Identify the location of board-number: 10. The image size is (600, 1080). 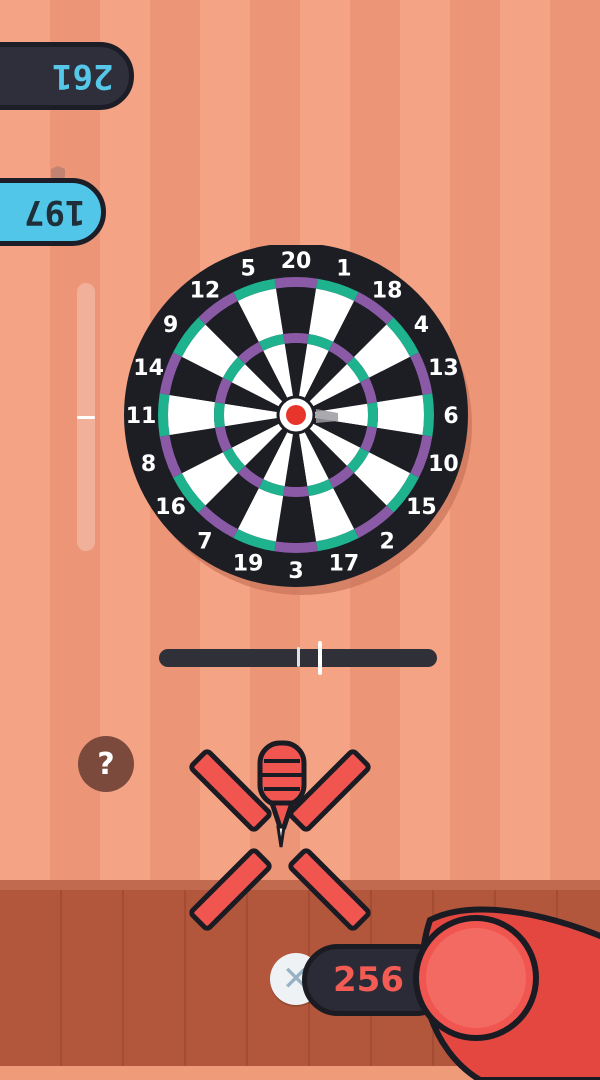
(443, 464).